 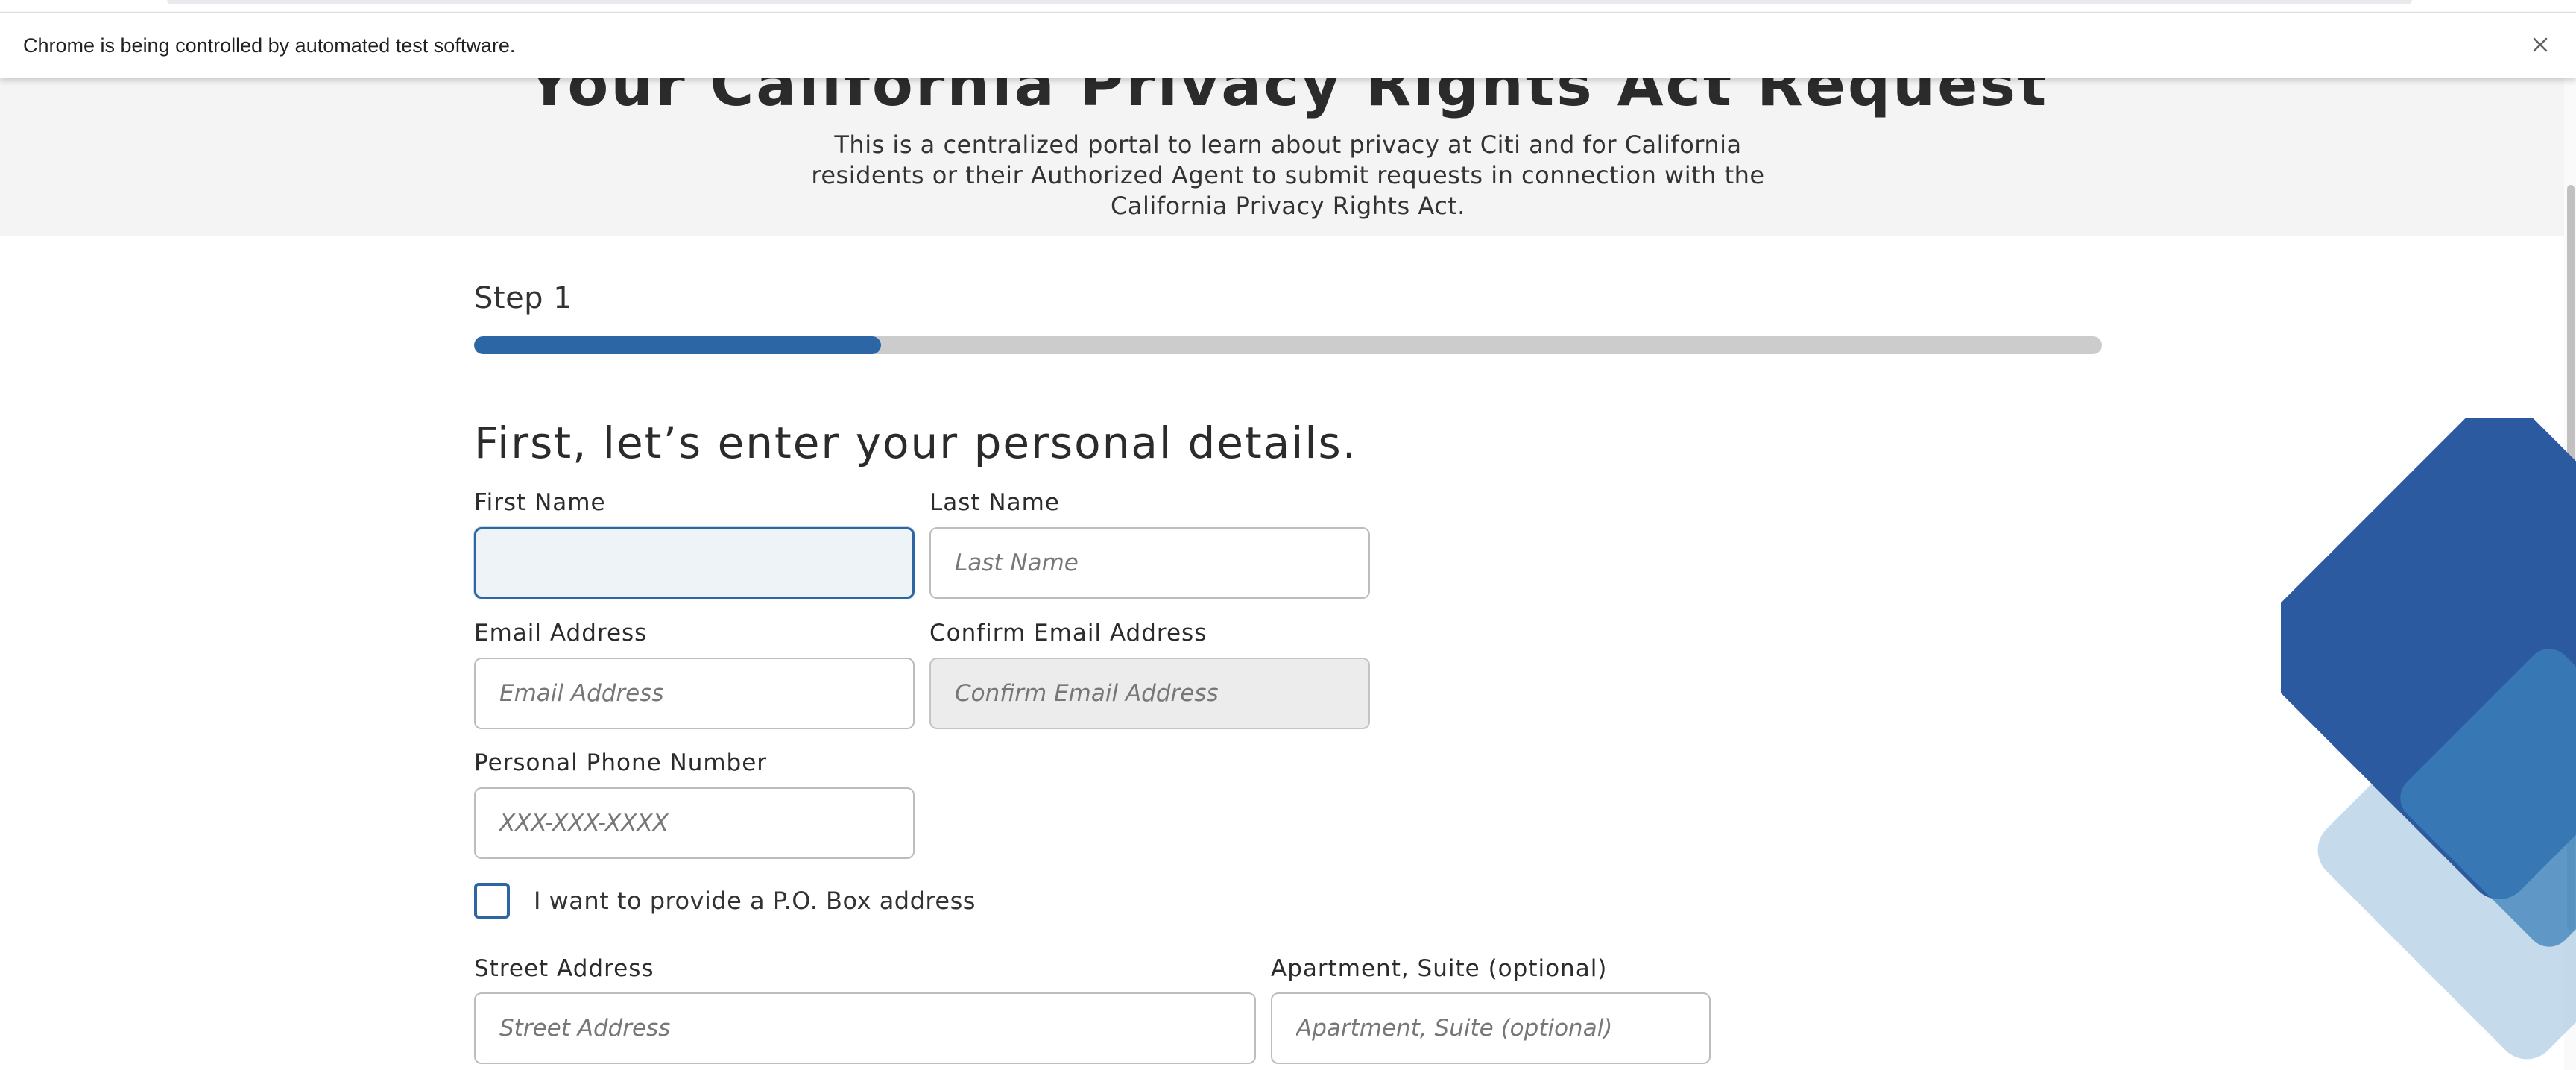 I want to click on last-name-field, so click(x=1149, y=563).